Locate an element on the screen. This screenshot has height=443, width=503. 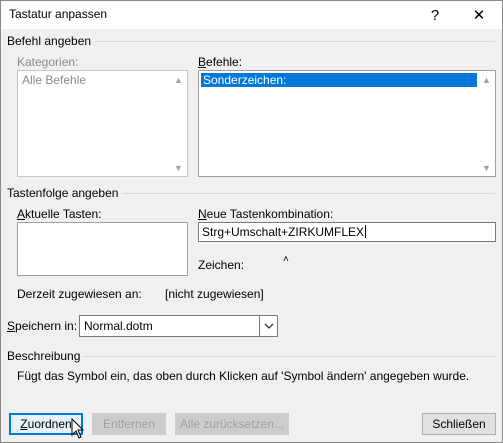
chevron-down-icon is located at coordinates (268, 326).